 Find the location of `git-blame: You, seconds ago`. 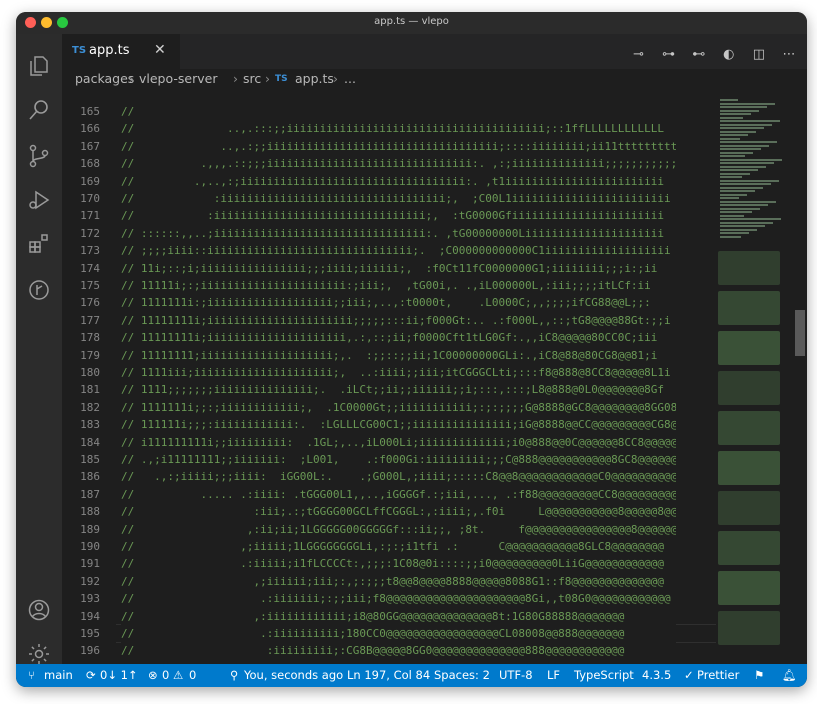

git-blame: You, seconds ago is located at coordinates (293, 675).